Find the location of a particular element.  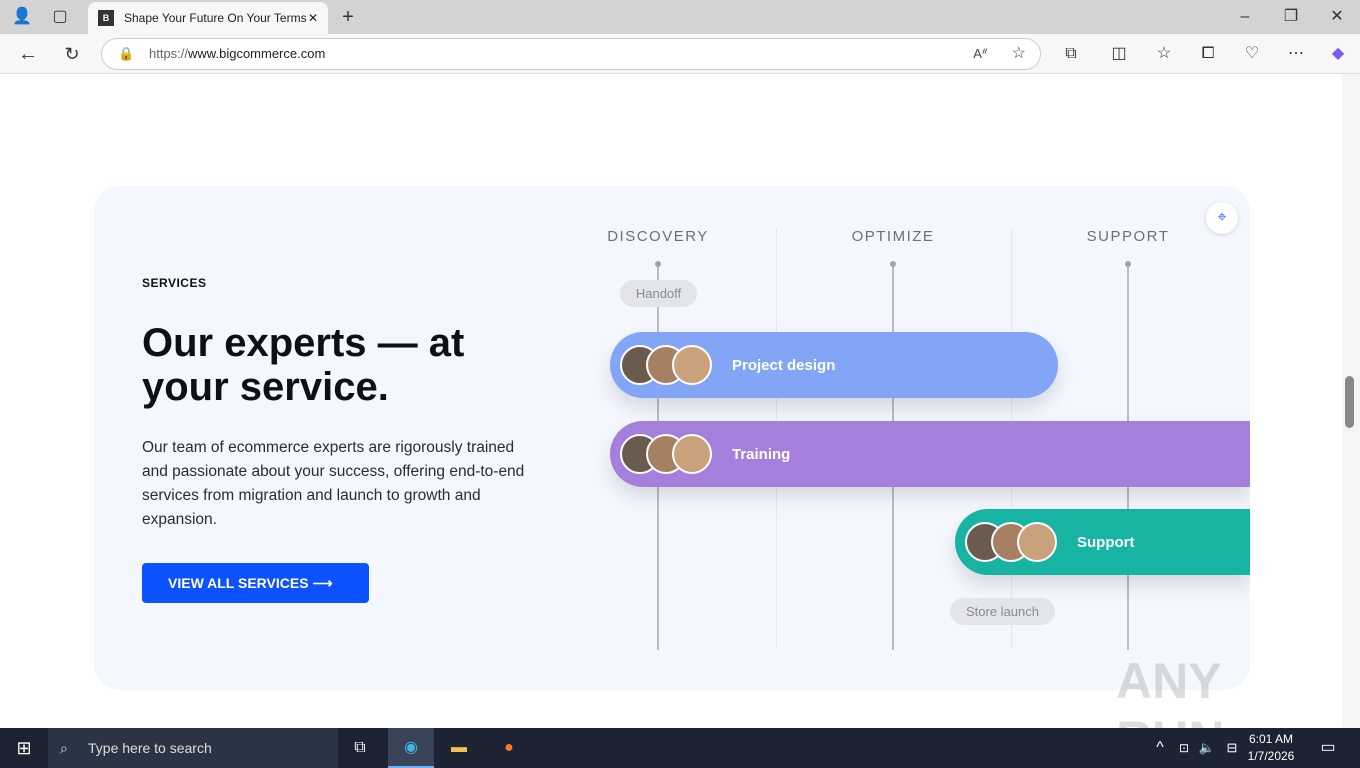

search-placeholder: Type here to search is located at coordinates (150, 748).